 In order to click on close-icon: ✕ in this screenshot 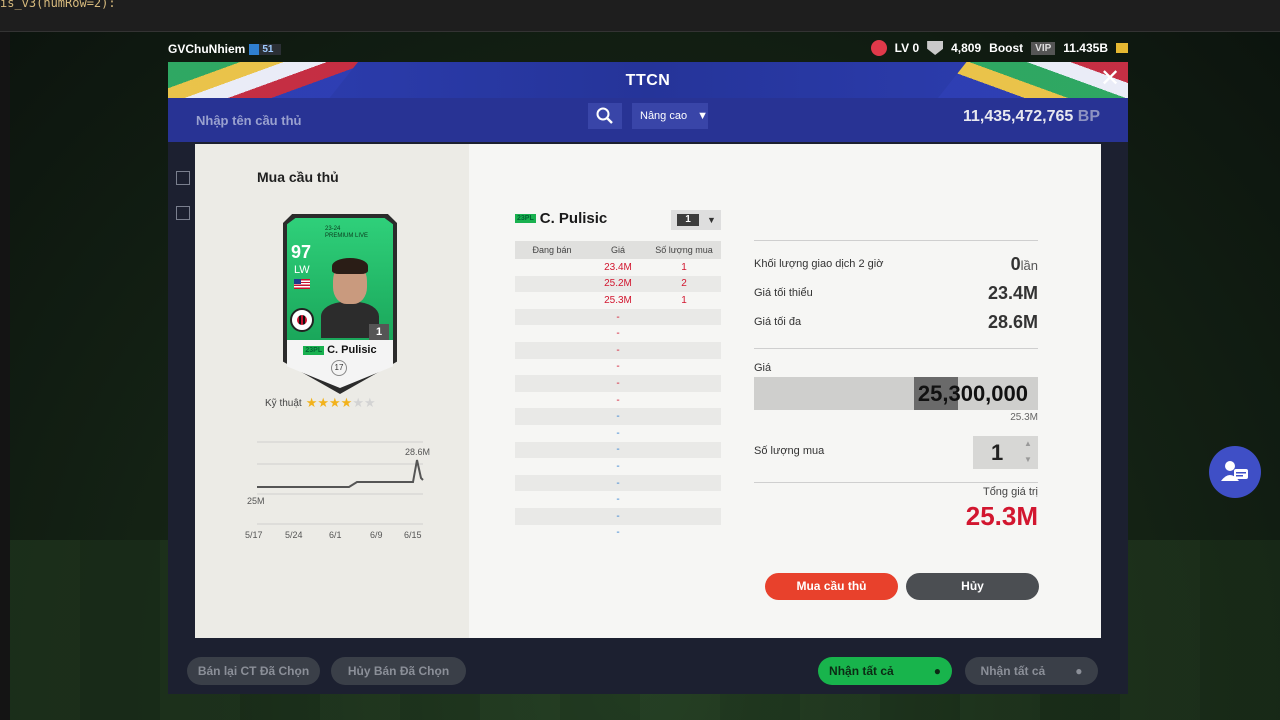, I will do `click(1110, 79)`.